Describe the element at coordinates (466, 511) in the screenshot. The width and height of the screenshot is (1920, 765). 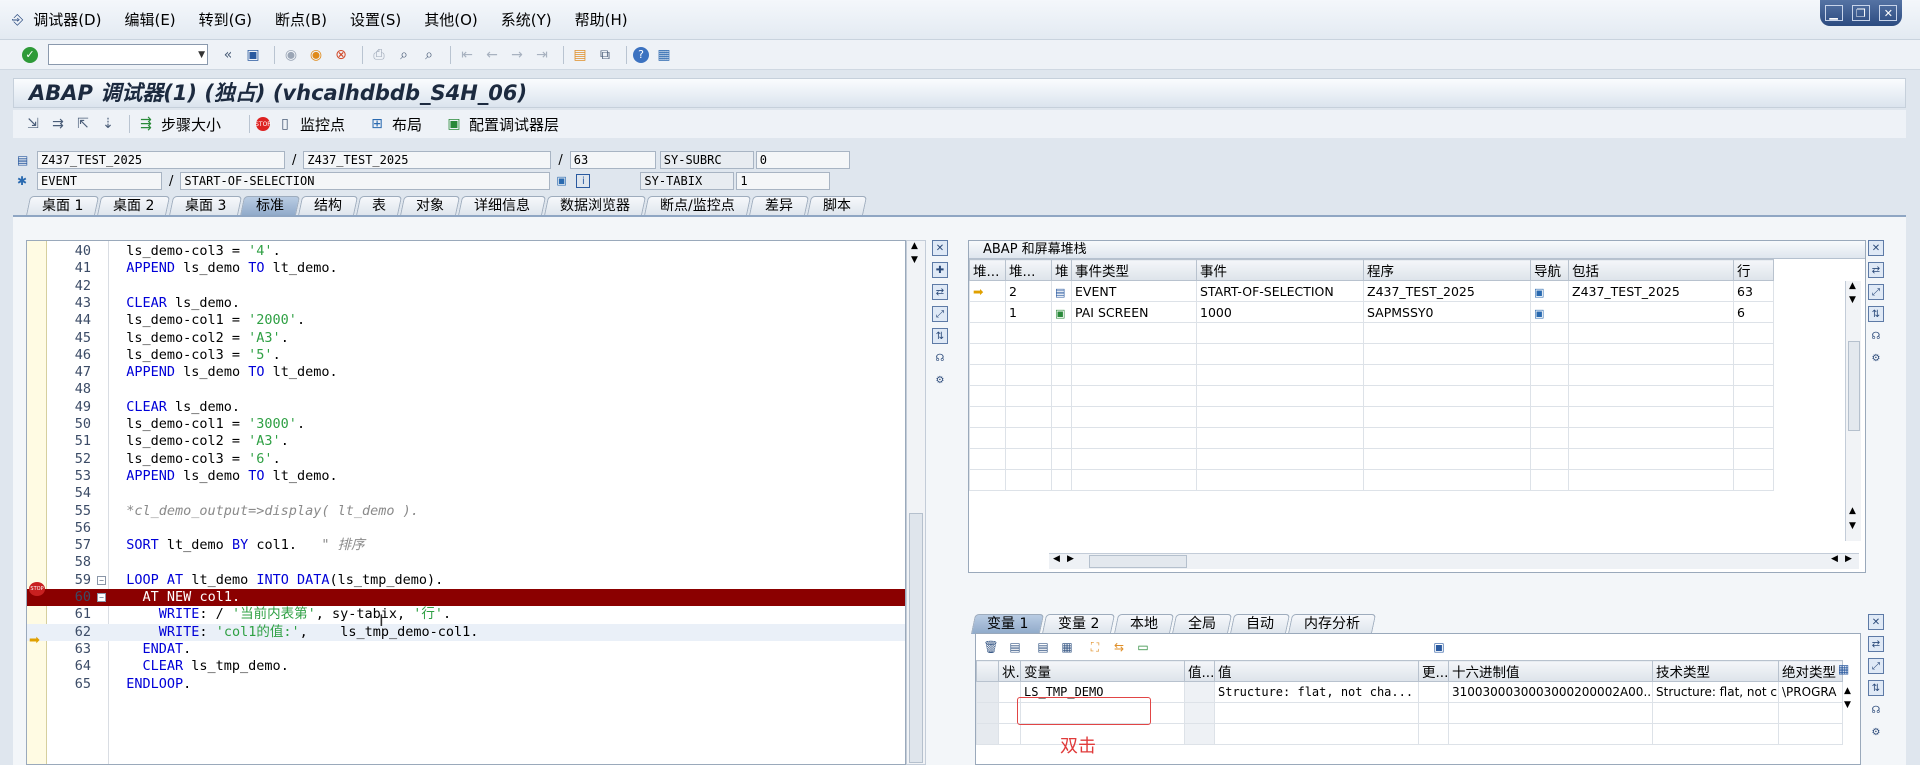
I see `code-line: 55 *cl_demo_output=>display( lt_demo ).` at that location.